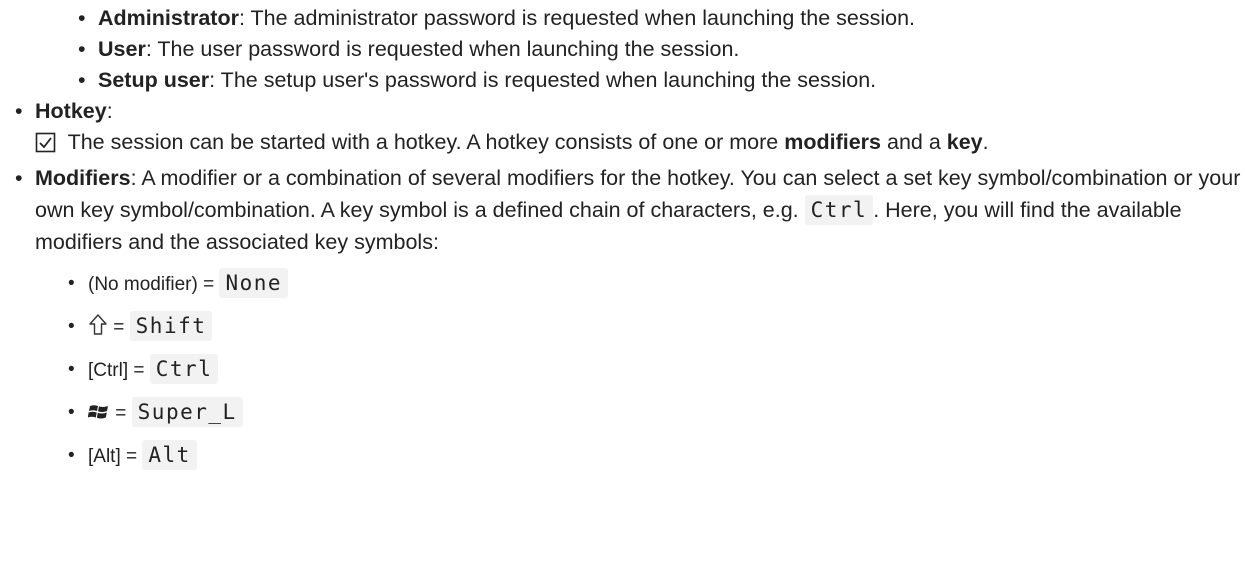  Describe the element at coordinates (109, 111) in the screenshot. I see `hotkey-colon: :` at that location.